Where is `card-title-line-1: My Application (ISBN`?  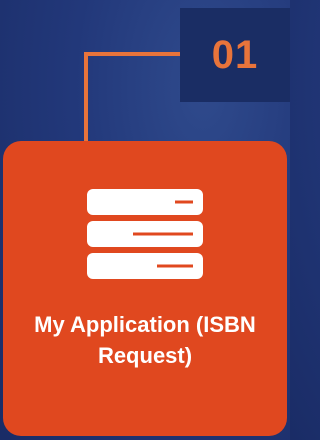
card-title-line-1: My Application (ISBN is located at coordinates (145, 324).